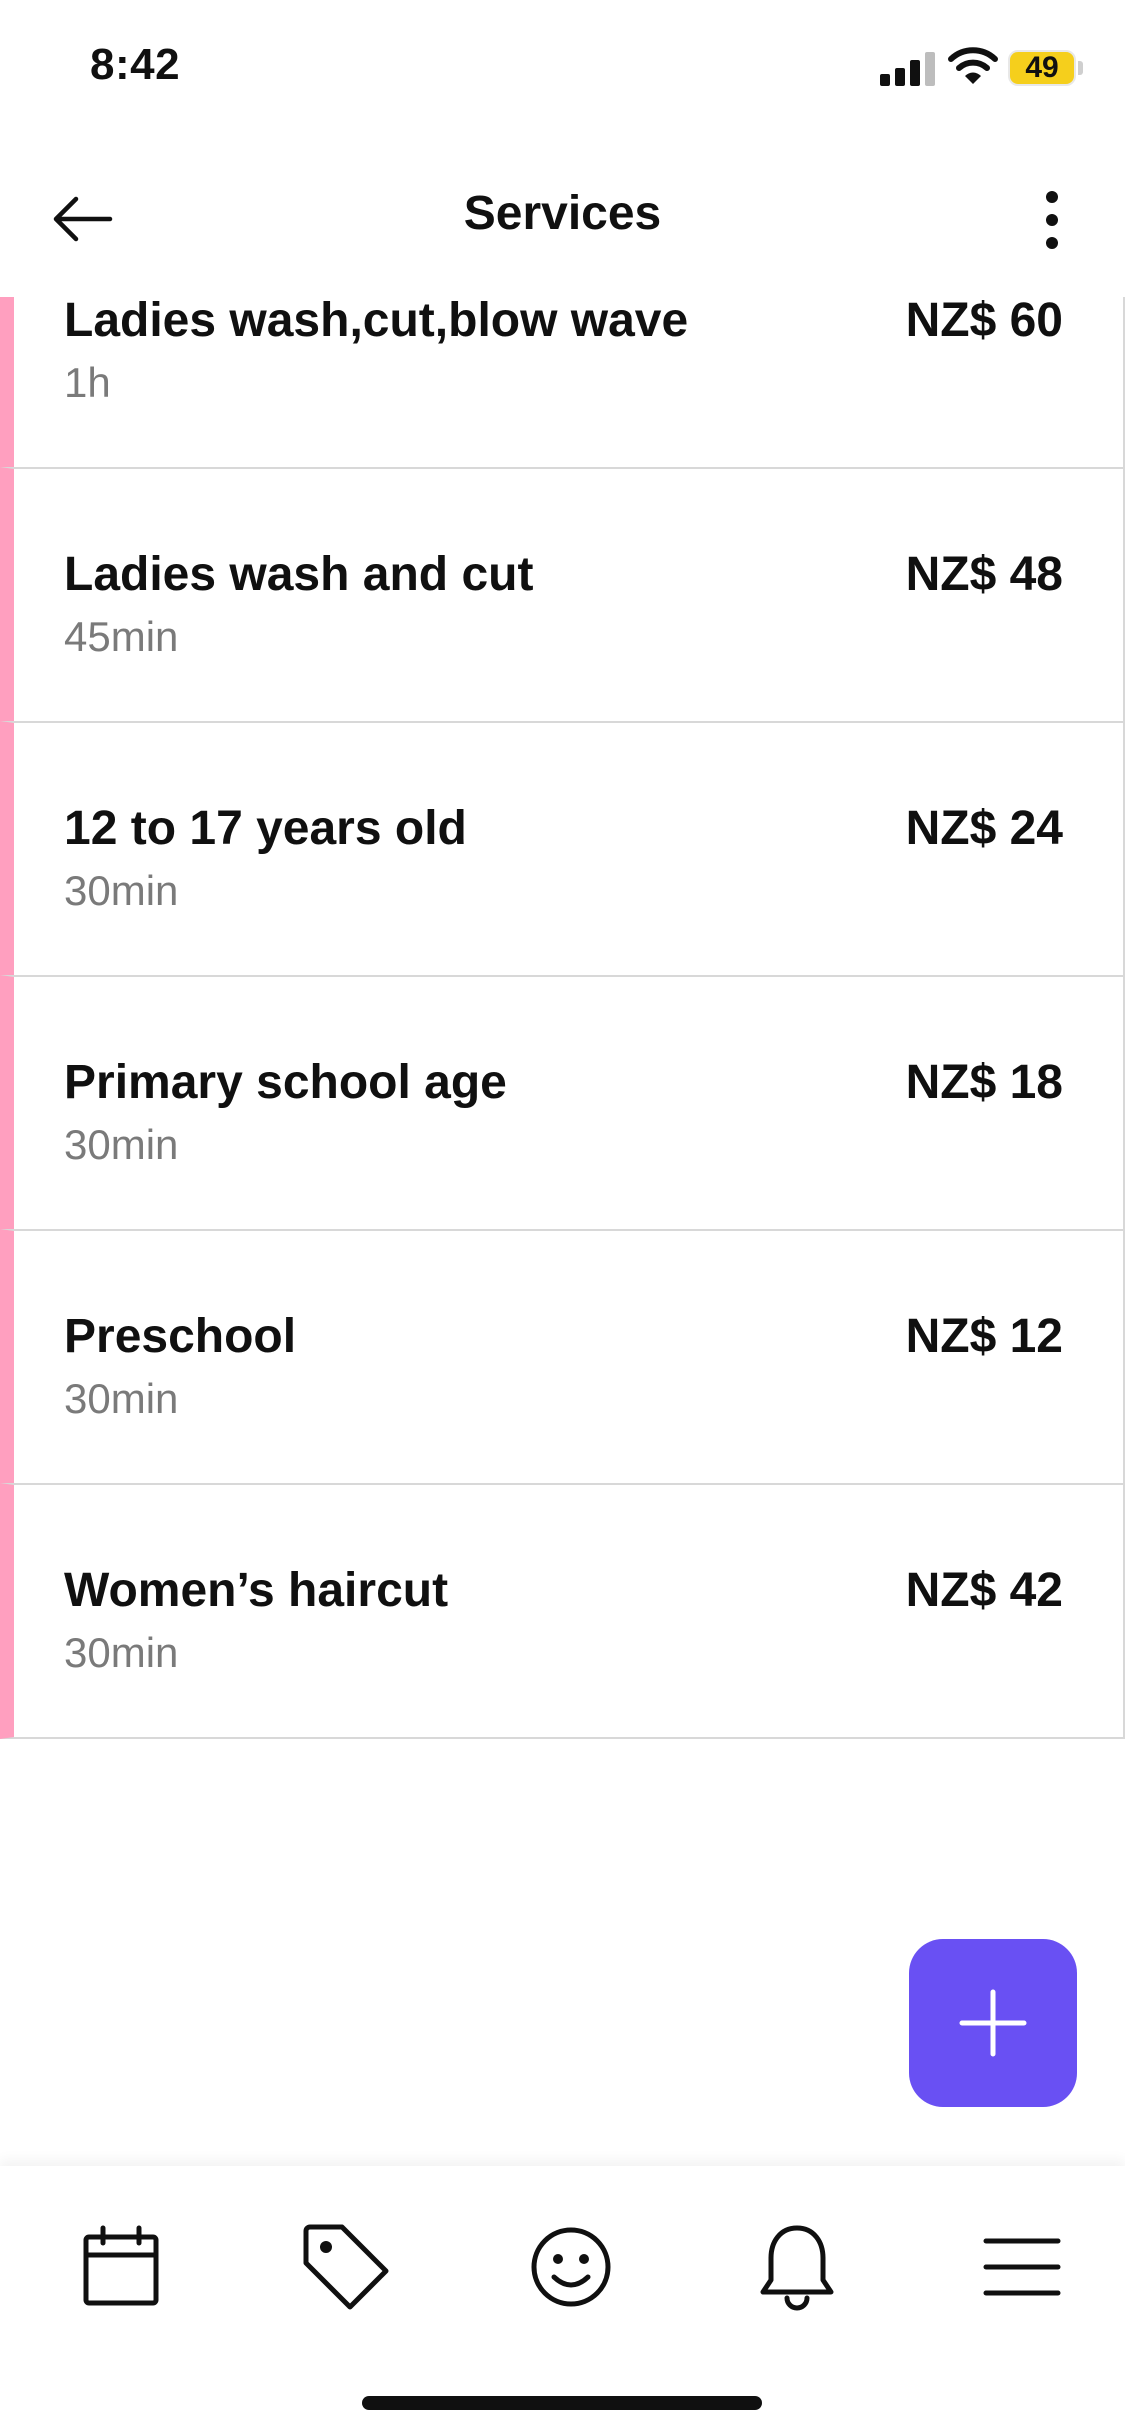 The width and height of the screenshot is (1125, 2436). What do you see at coordinates (562, 2403) in the screenshot?
I see `home-indicator` at bounding box center [562, 2403].